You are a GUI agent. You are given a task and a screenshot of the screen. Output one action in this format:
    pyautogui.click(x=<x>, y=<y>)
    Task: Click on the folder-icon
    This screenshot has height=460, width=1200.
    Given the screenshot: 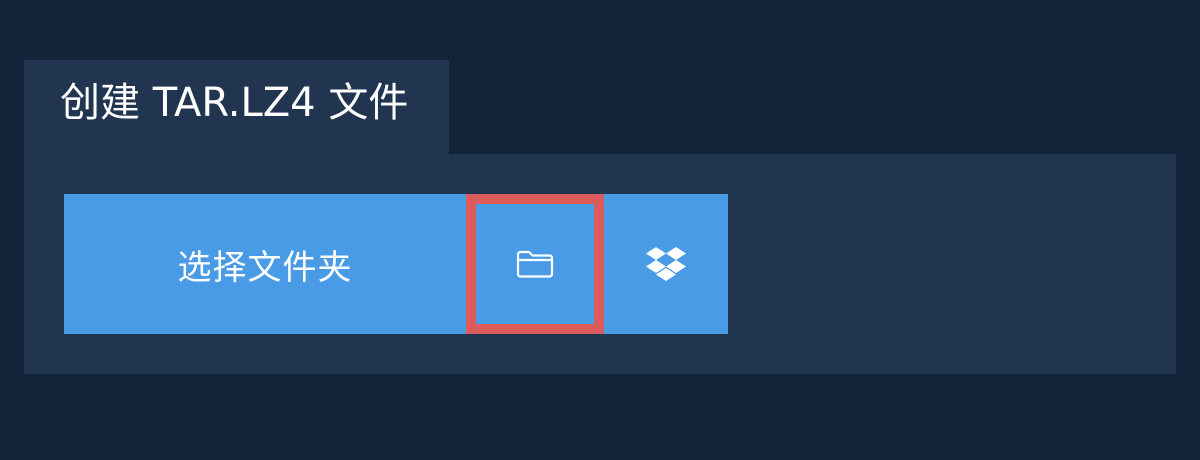 What is the action you would take?
    pyautogui.click(x=535, y=264)
    